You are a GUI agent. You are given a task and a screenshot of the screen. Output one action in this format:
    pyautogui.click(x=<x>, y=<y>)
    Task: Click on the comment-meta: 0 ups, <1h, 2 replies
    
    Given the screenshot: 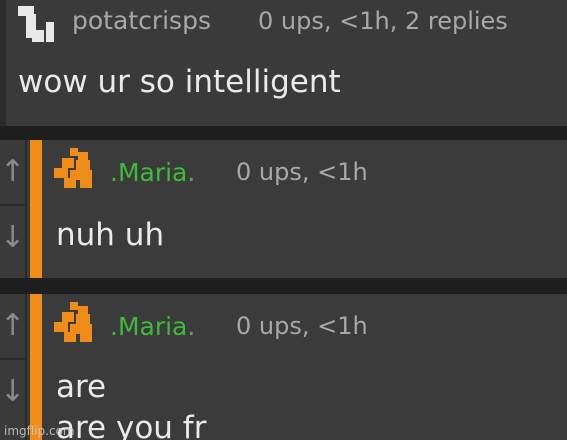 What is the action you would take?
    pyautogui.click(x=383, y=21)
    